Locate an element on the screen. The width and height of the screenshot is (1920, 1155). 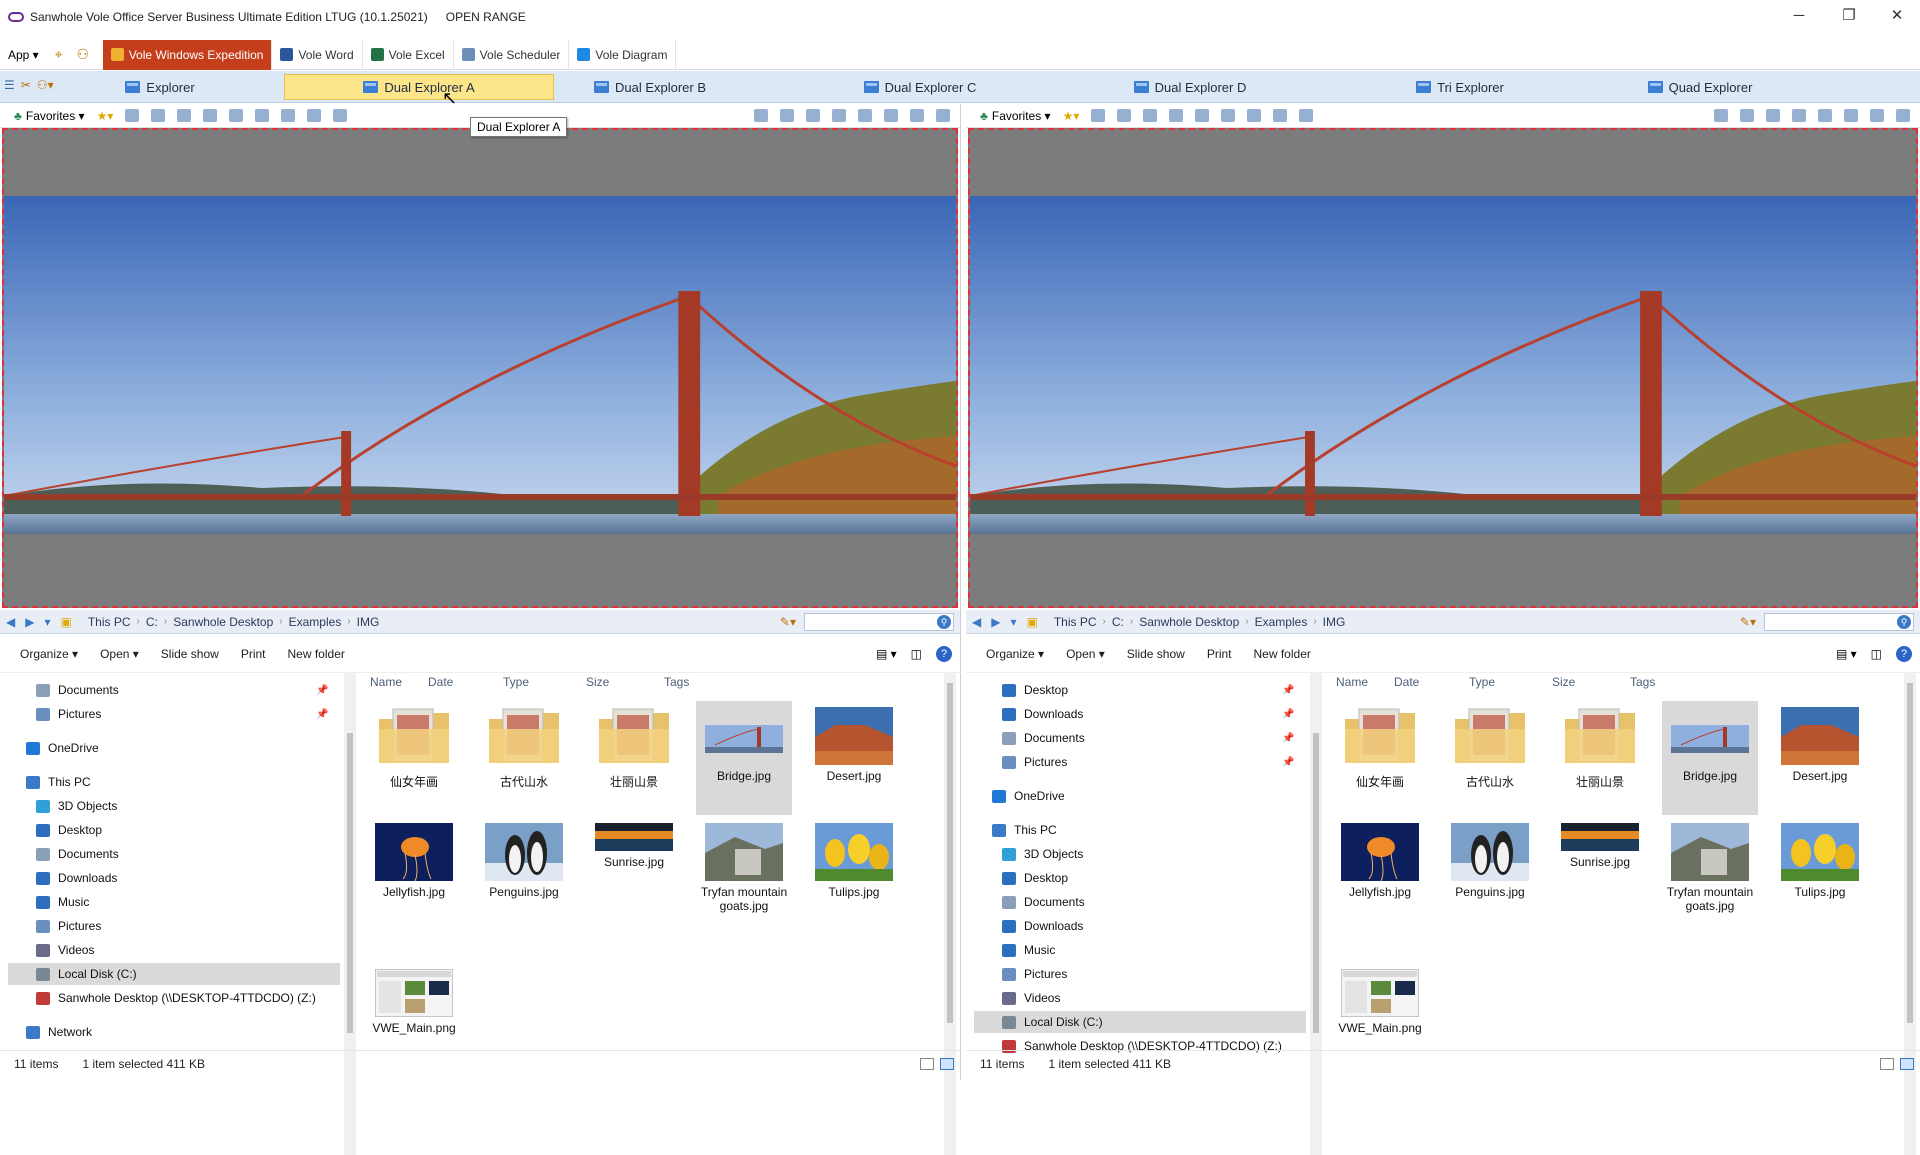
column-header: Size is located at coordinates (597, 685).